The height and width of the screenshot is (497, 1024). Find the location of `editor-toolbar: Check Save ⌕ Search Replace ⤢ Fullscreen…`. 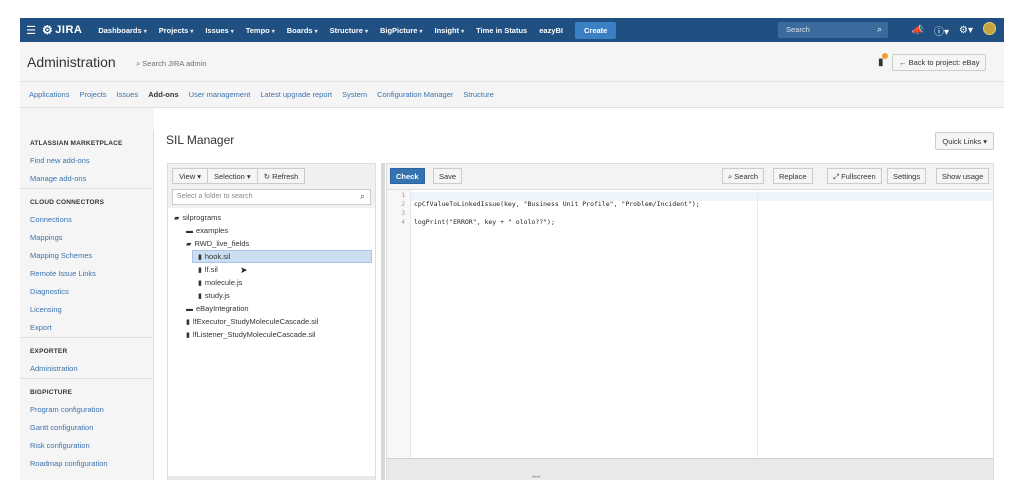

editor-toolbar: Check Save ⌕ Search Replace ⤢ Fullscreen… is located at coordinates (691, 177).